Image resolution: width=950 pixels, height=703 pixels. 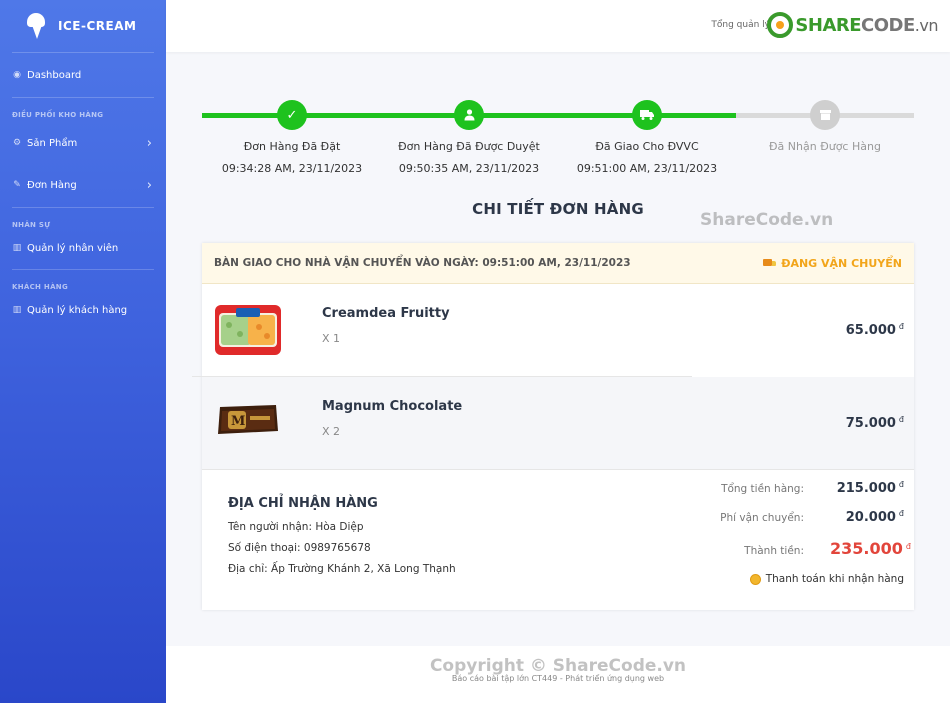 I want to click on sidebar-item-label: Đơn Hàng, so click(x=52, y=185).